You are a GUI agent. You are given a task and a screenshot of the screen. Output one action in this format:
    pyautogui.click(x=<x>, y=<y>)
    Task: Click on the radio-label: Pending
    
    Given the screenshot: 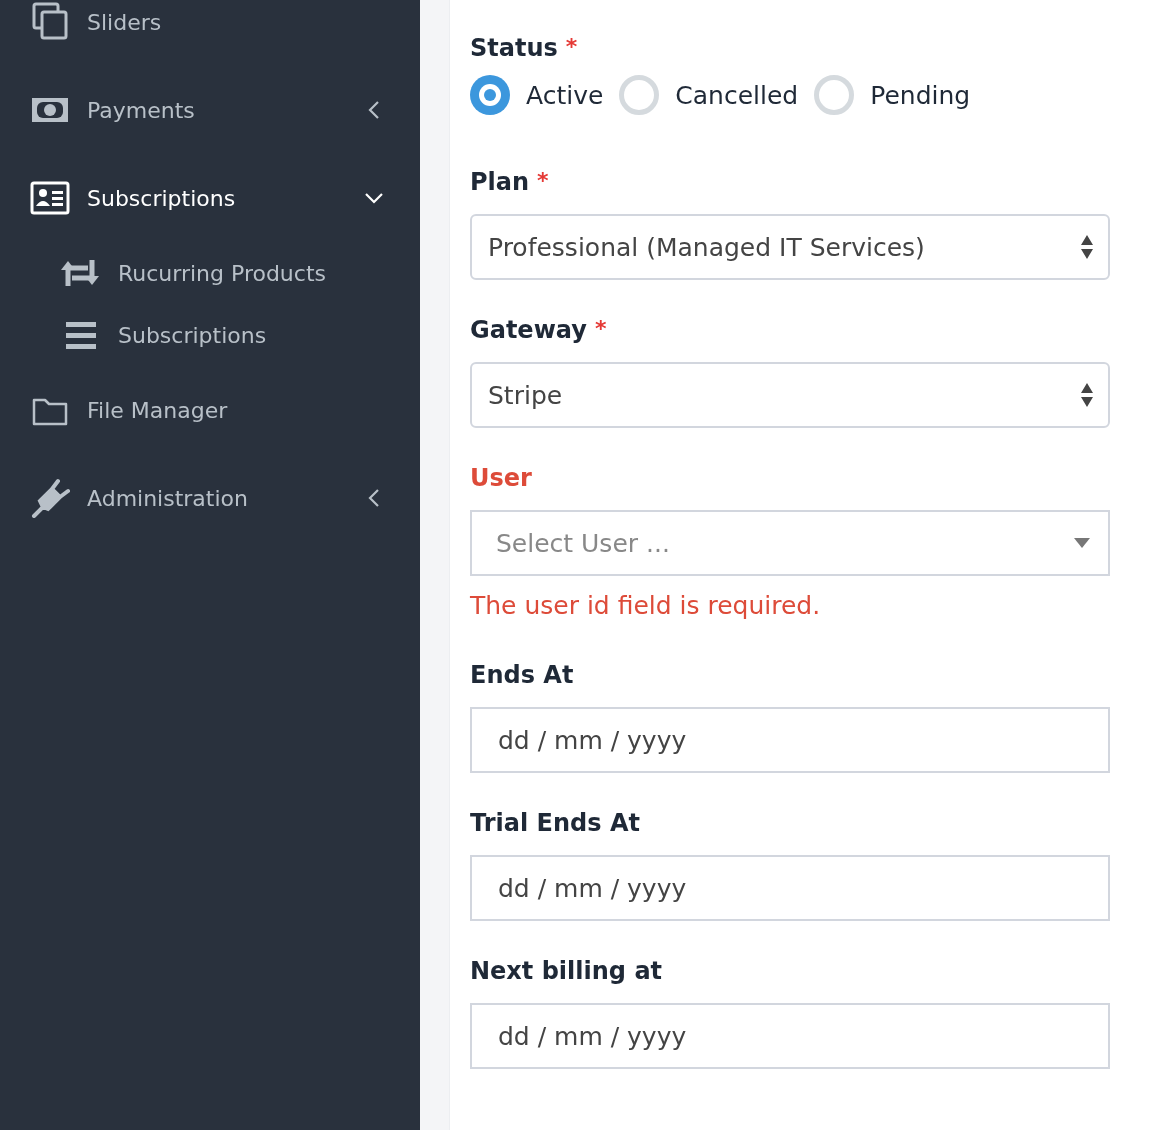 What is the action you would take?
    pyautogui.click(x=920, y=95)
    